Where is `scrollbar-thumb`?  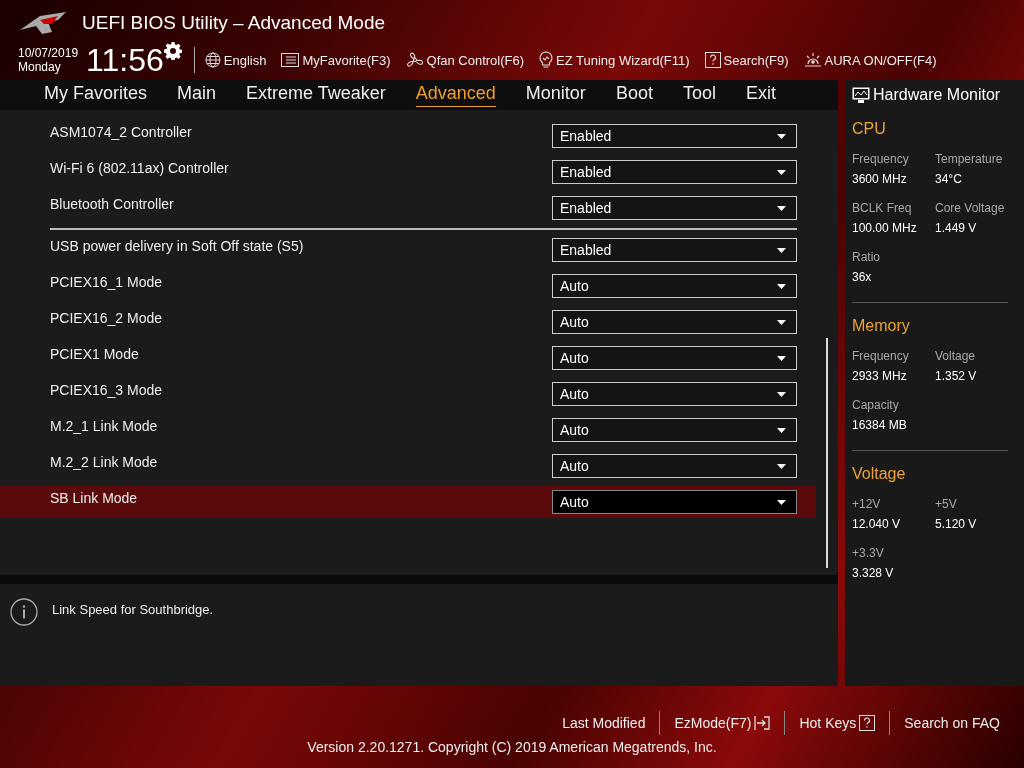
scrollbar-thumb is located at coordinates (827, 453).